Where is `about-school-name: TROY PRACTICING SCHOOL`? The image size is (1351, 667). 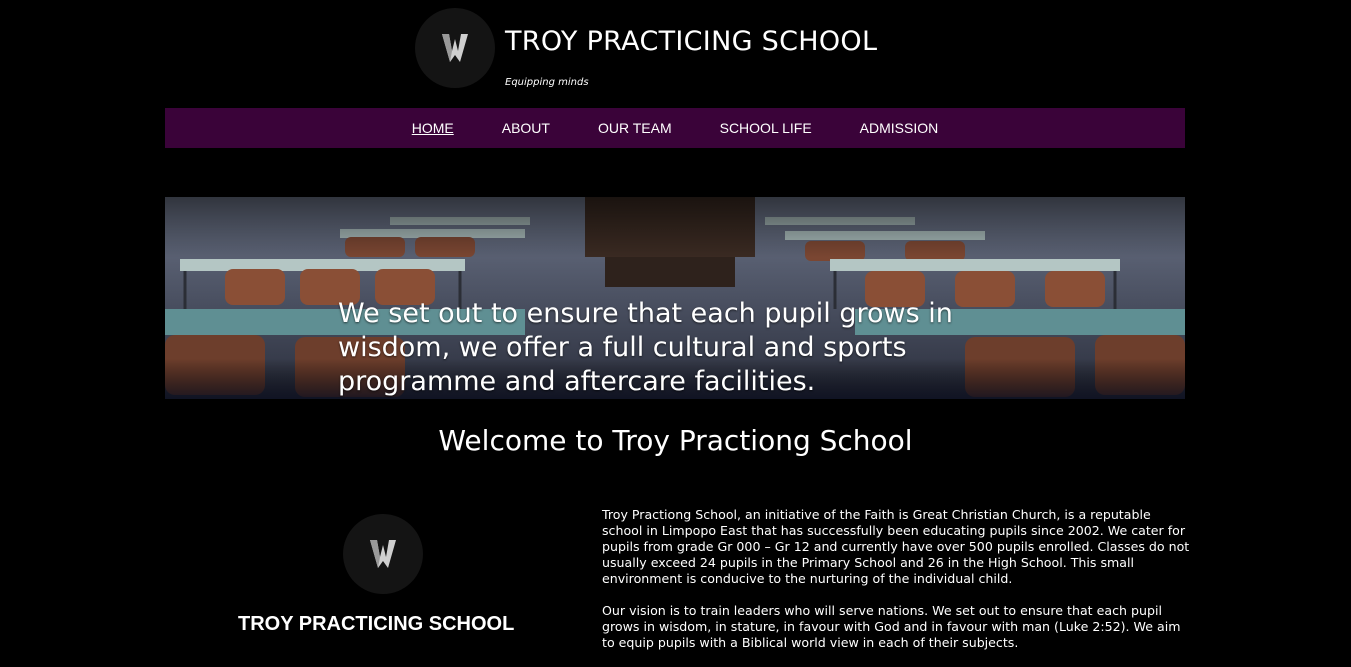
about-school-name: TROY PRACTICING SCHOOL is located at coordinates (376, 624).